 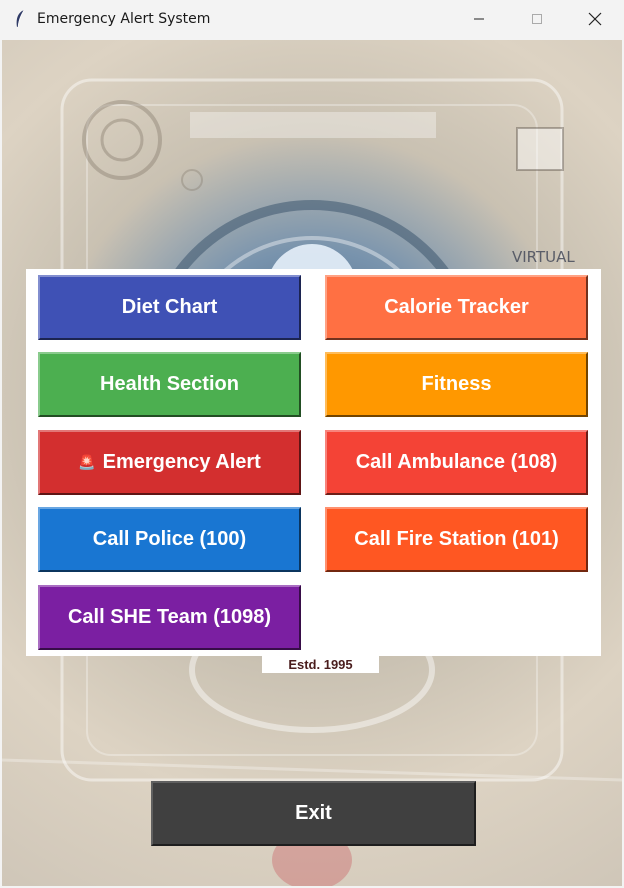 I want to click on minimize-icon, so click(x=479, y=19).